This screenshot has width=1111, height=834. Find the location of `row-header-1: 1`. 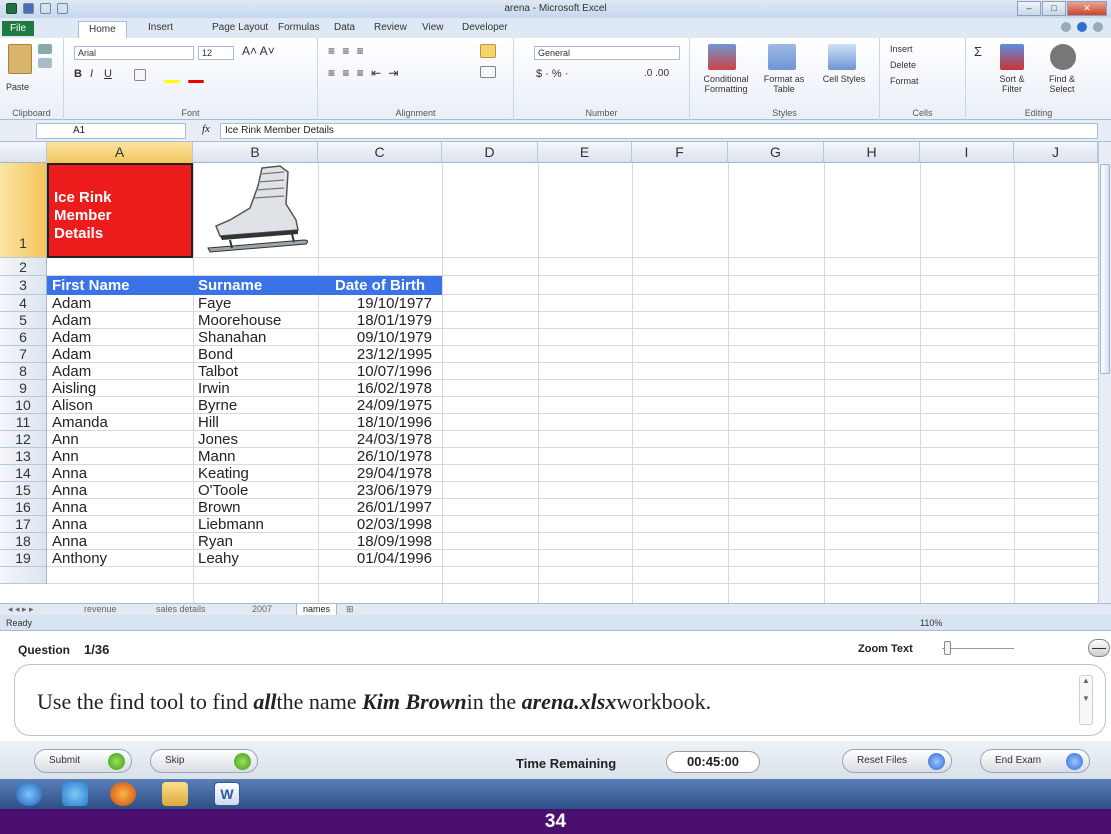

row-header-1: 1 is located at coordinates (23, 210).